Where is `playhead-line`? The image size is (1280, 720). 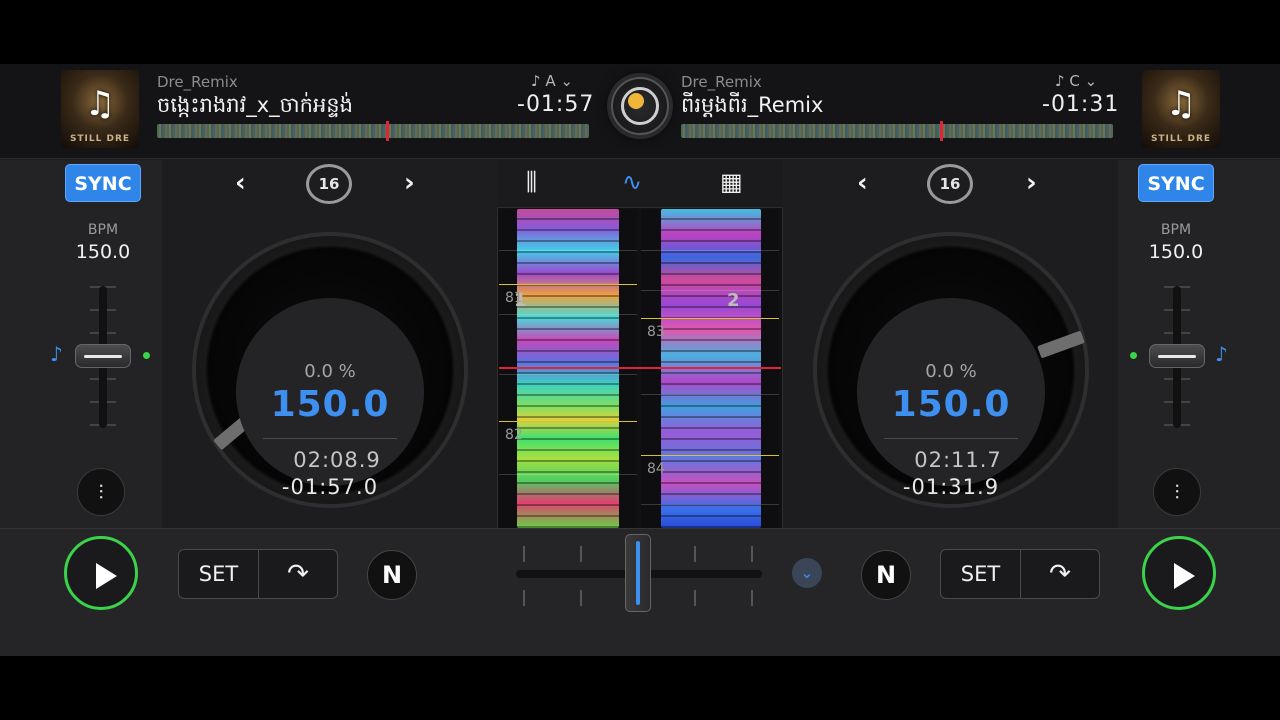
playhead-line is located at coordinates (640, 368).